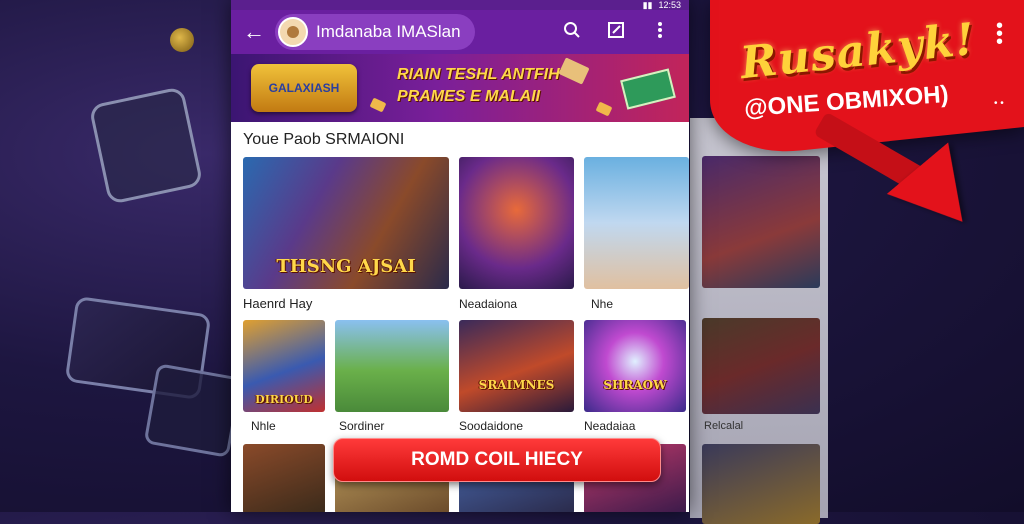  What do you see at coordinates (610, 426) in the screenshot?
I see `game-label: Neadaiaa` at bounding box center [610, 426].